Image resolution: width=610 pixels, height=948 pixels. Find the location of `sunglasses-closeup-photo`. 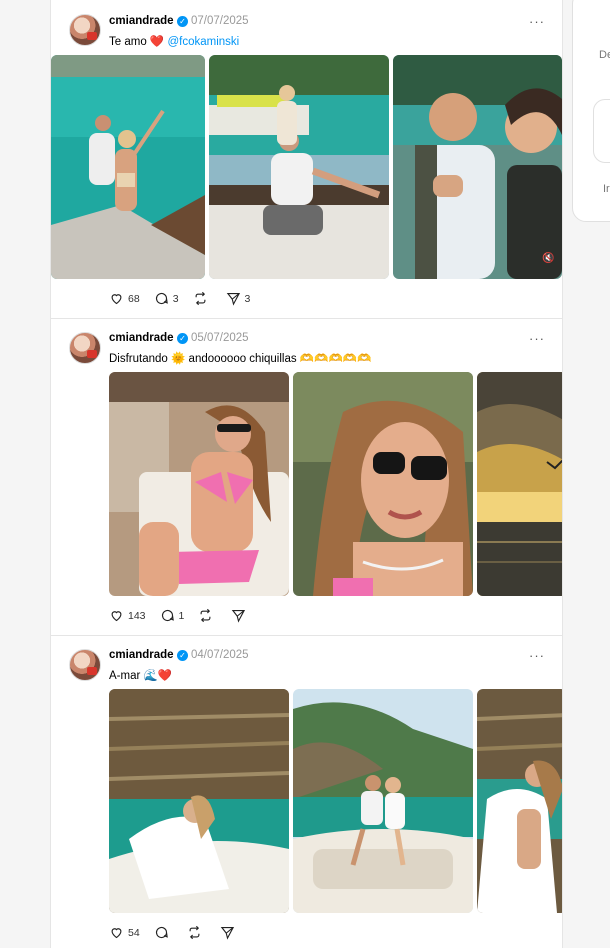

sunglasses-closeup-photo is located at coordinates (383, 484).